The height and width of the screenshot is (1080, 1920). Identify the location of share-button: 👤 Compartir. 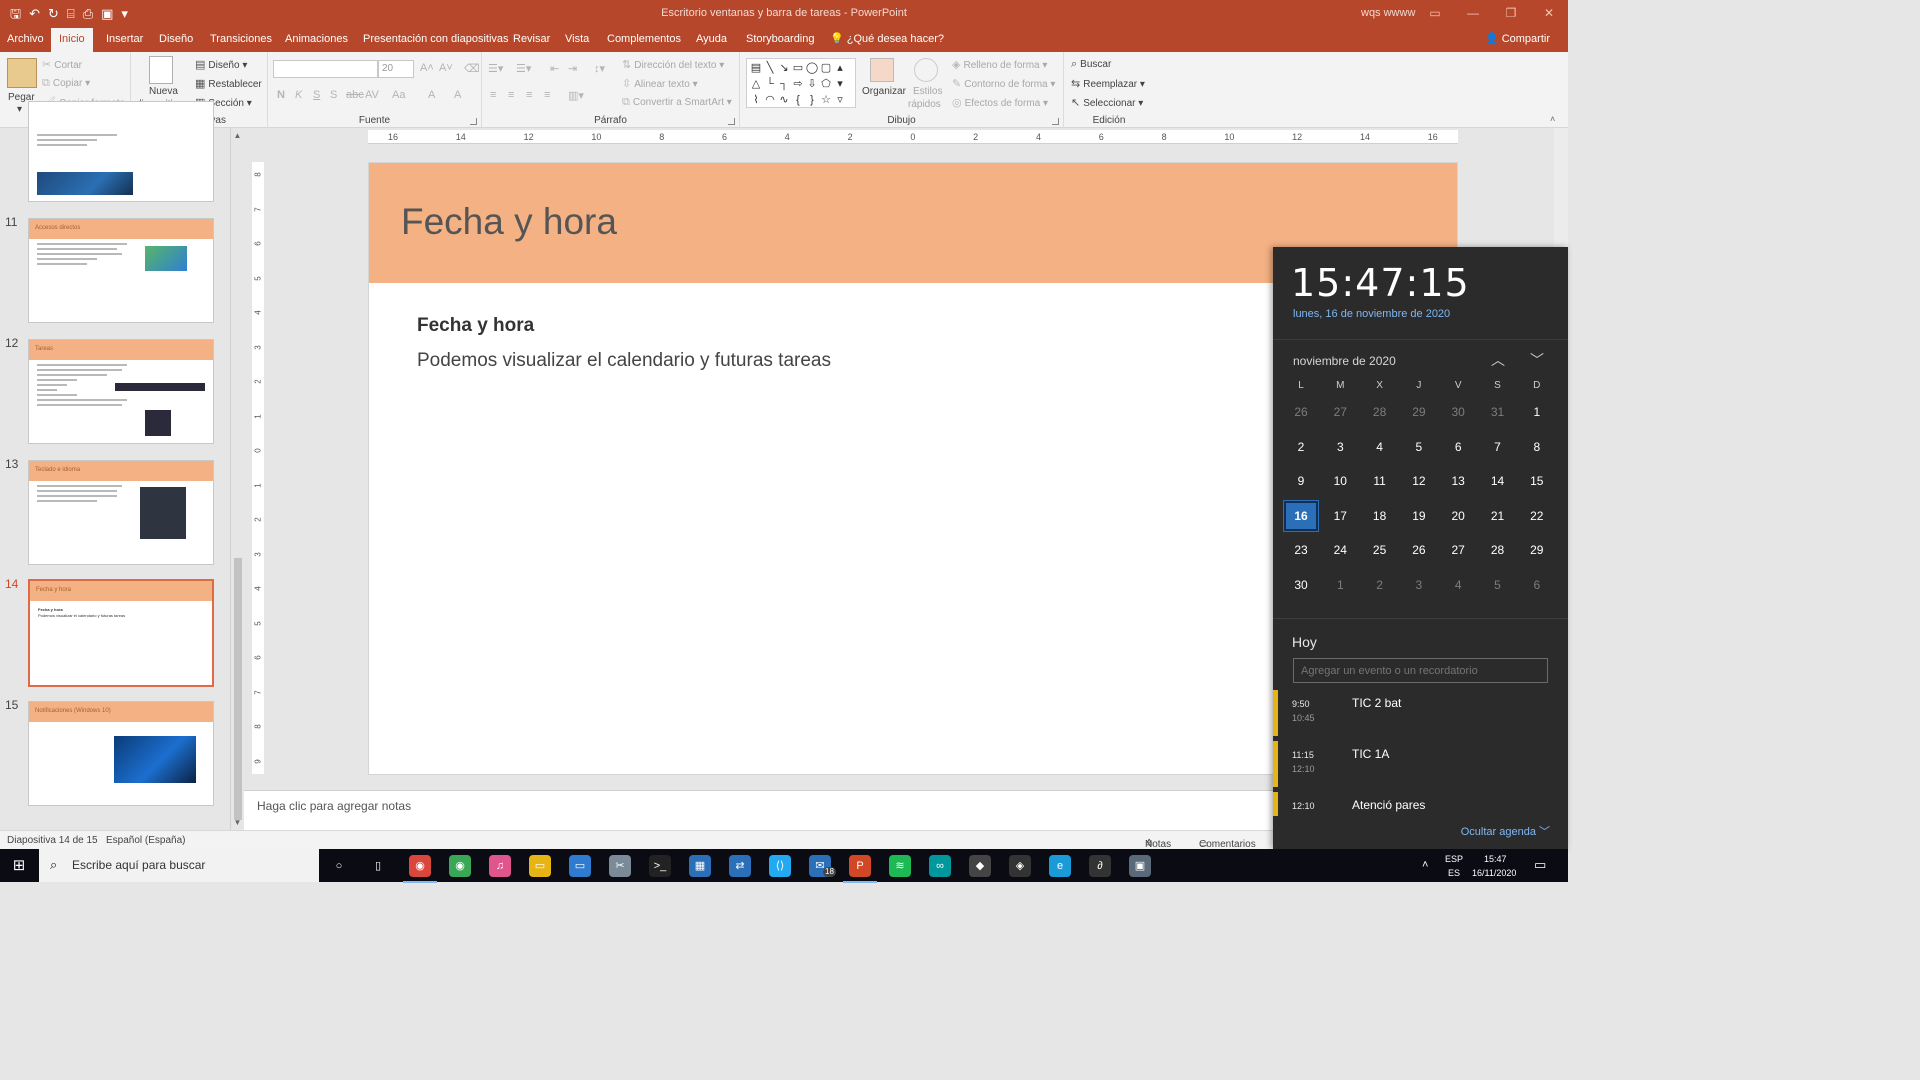
(1517, 39).